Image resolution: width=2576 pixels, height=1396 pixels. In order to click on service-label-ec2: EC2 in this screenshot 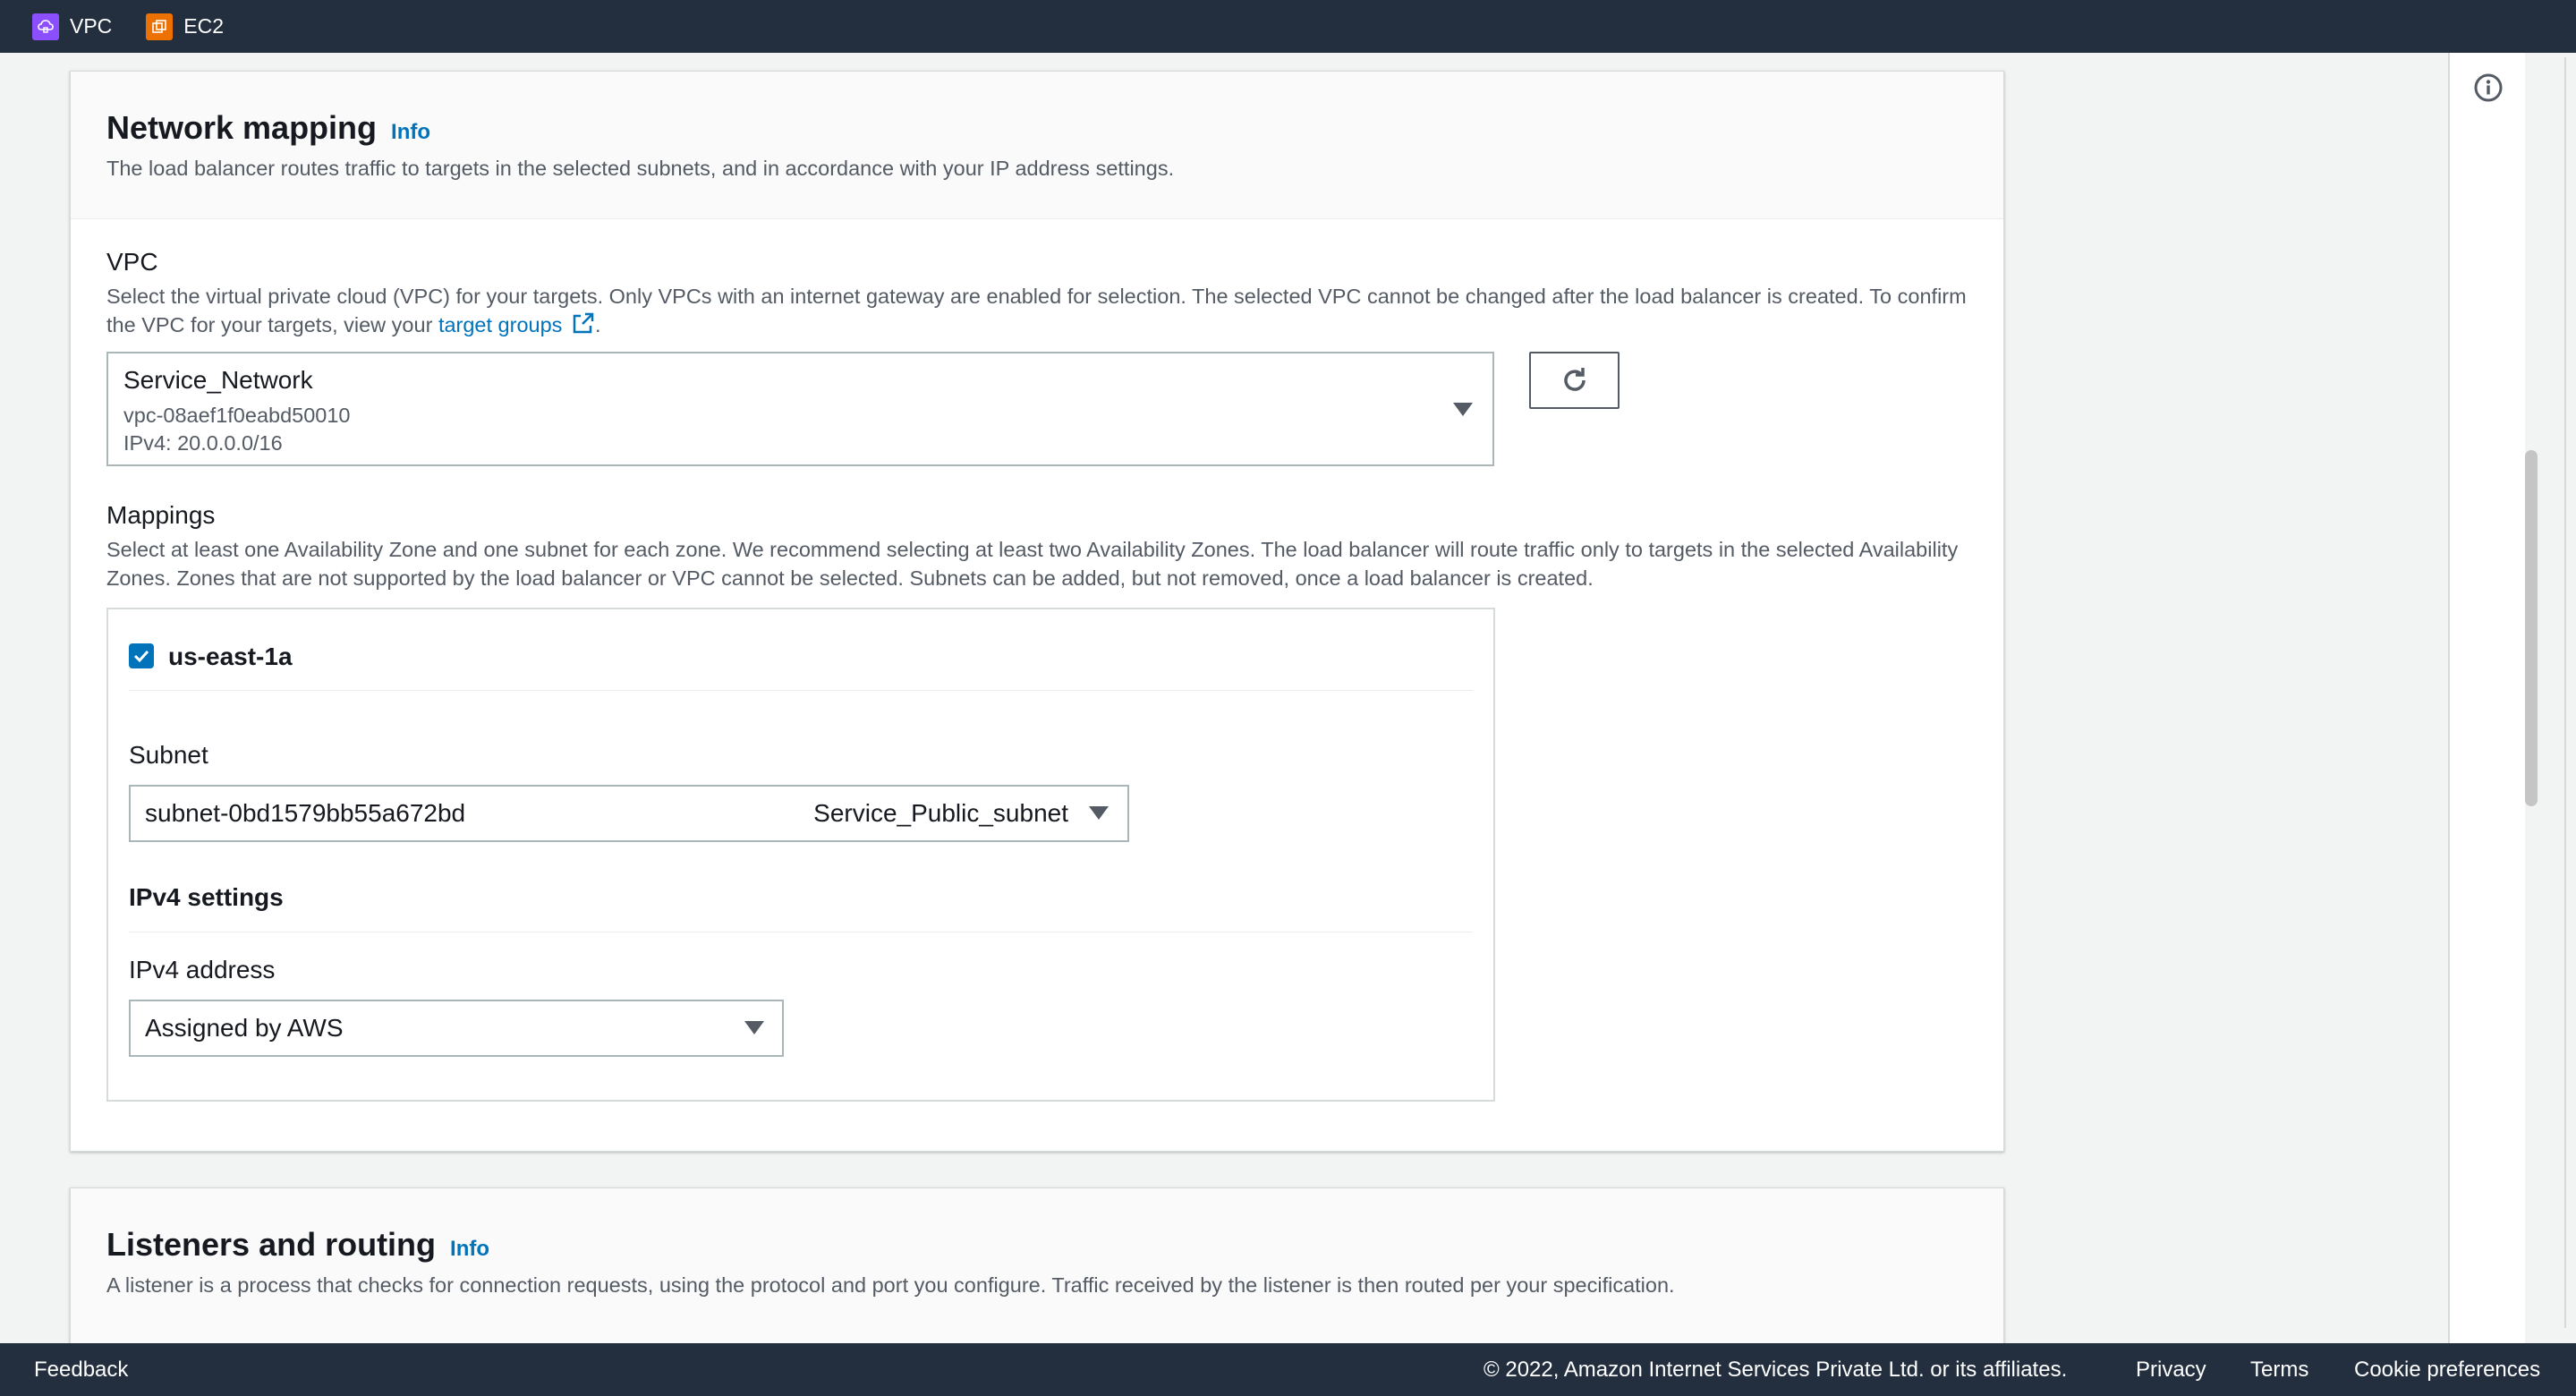, I will do `click(204, 26)`.